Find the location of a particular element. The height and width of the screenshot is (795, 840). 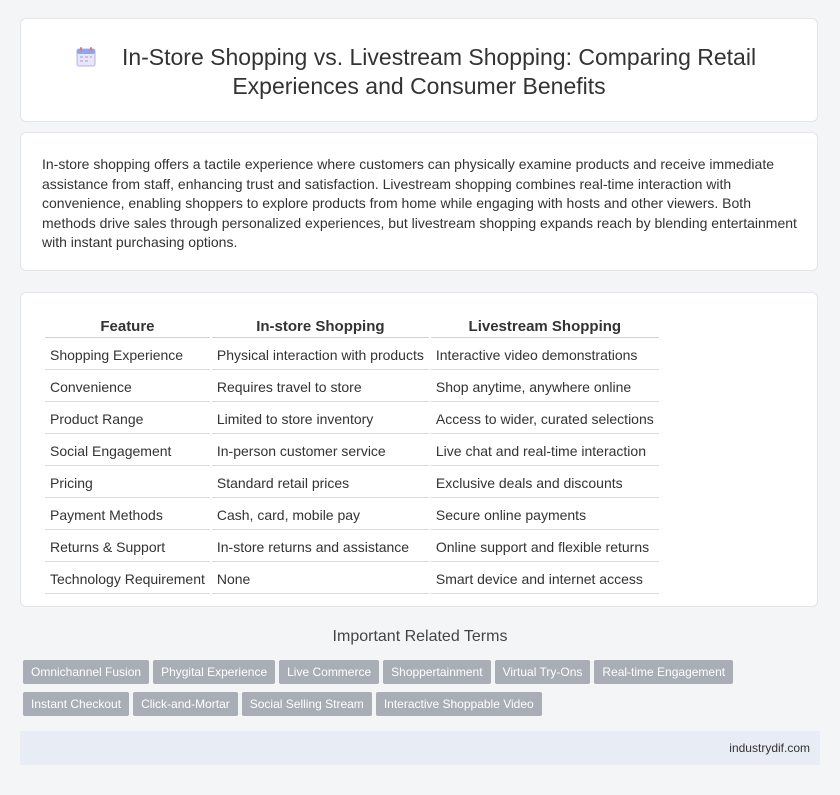

table-cell: Technology Requirement is located at coordinates (127, 579).